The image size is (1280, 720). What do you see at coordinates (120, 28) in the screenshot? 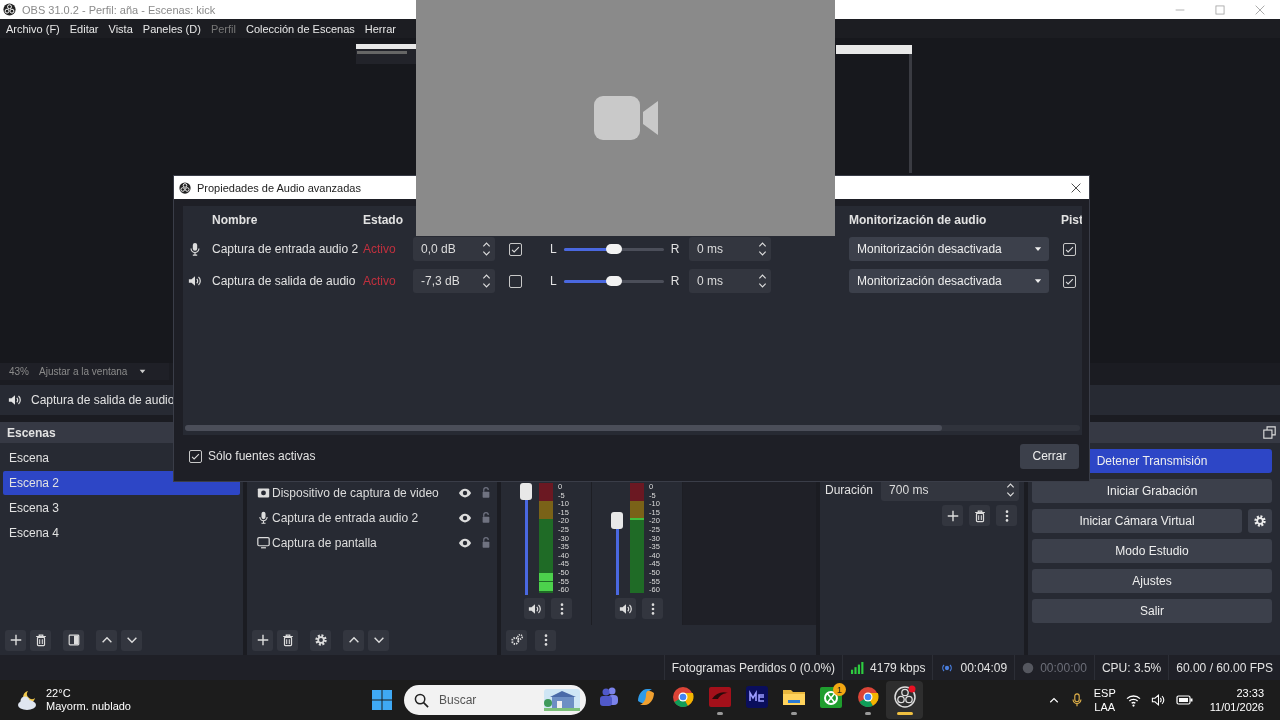
I see `menu-item: Vista` at bounding box center [120, 28].